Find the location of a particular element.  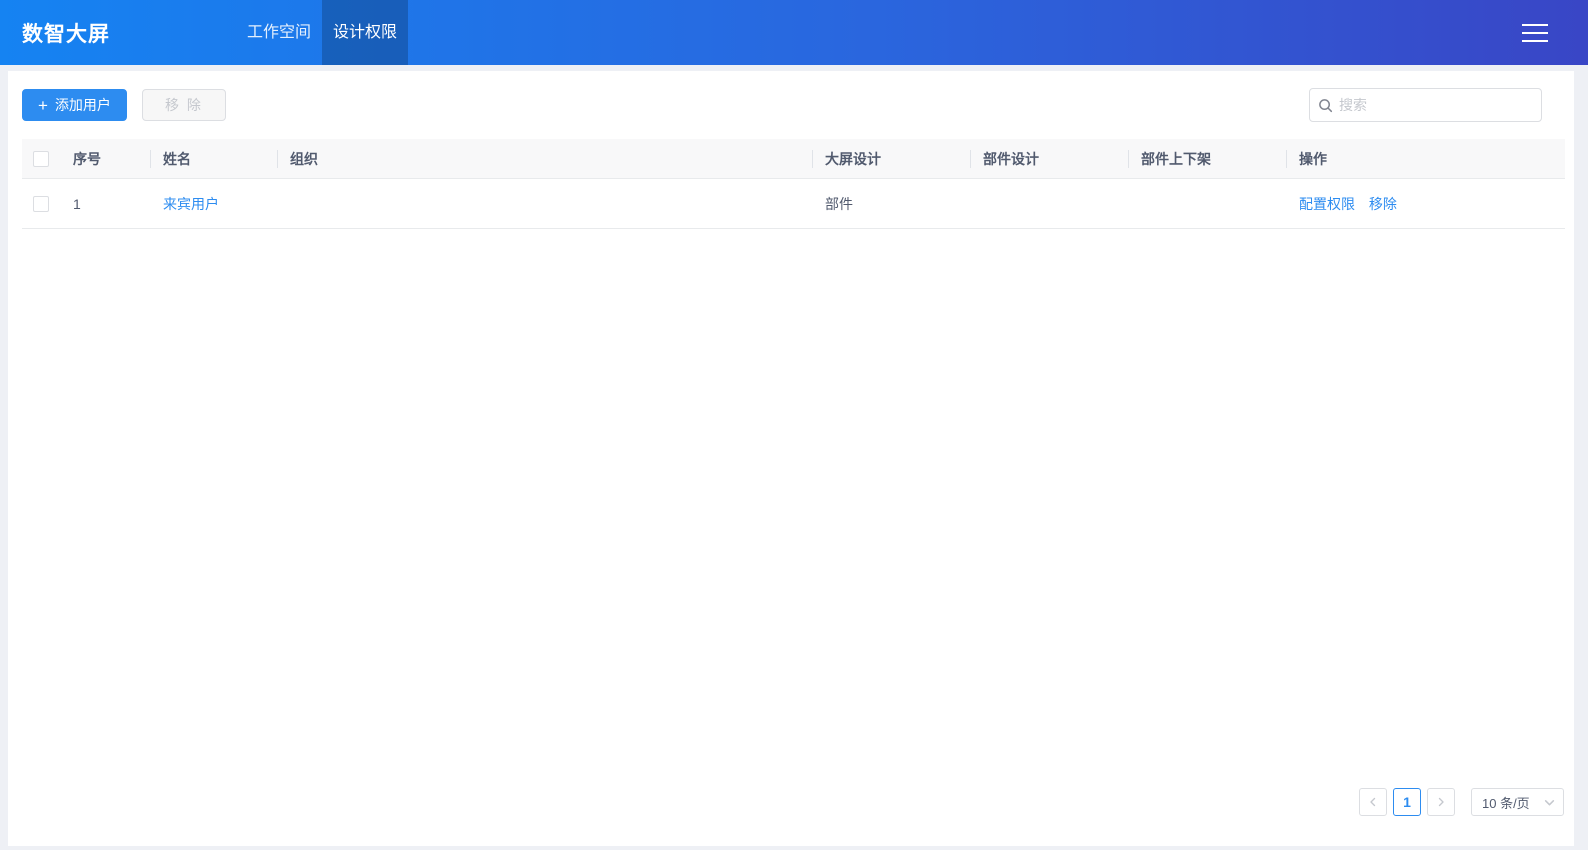

search-icon is located at coordinates (1326, 105).